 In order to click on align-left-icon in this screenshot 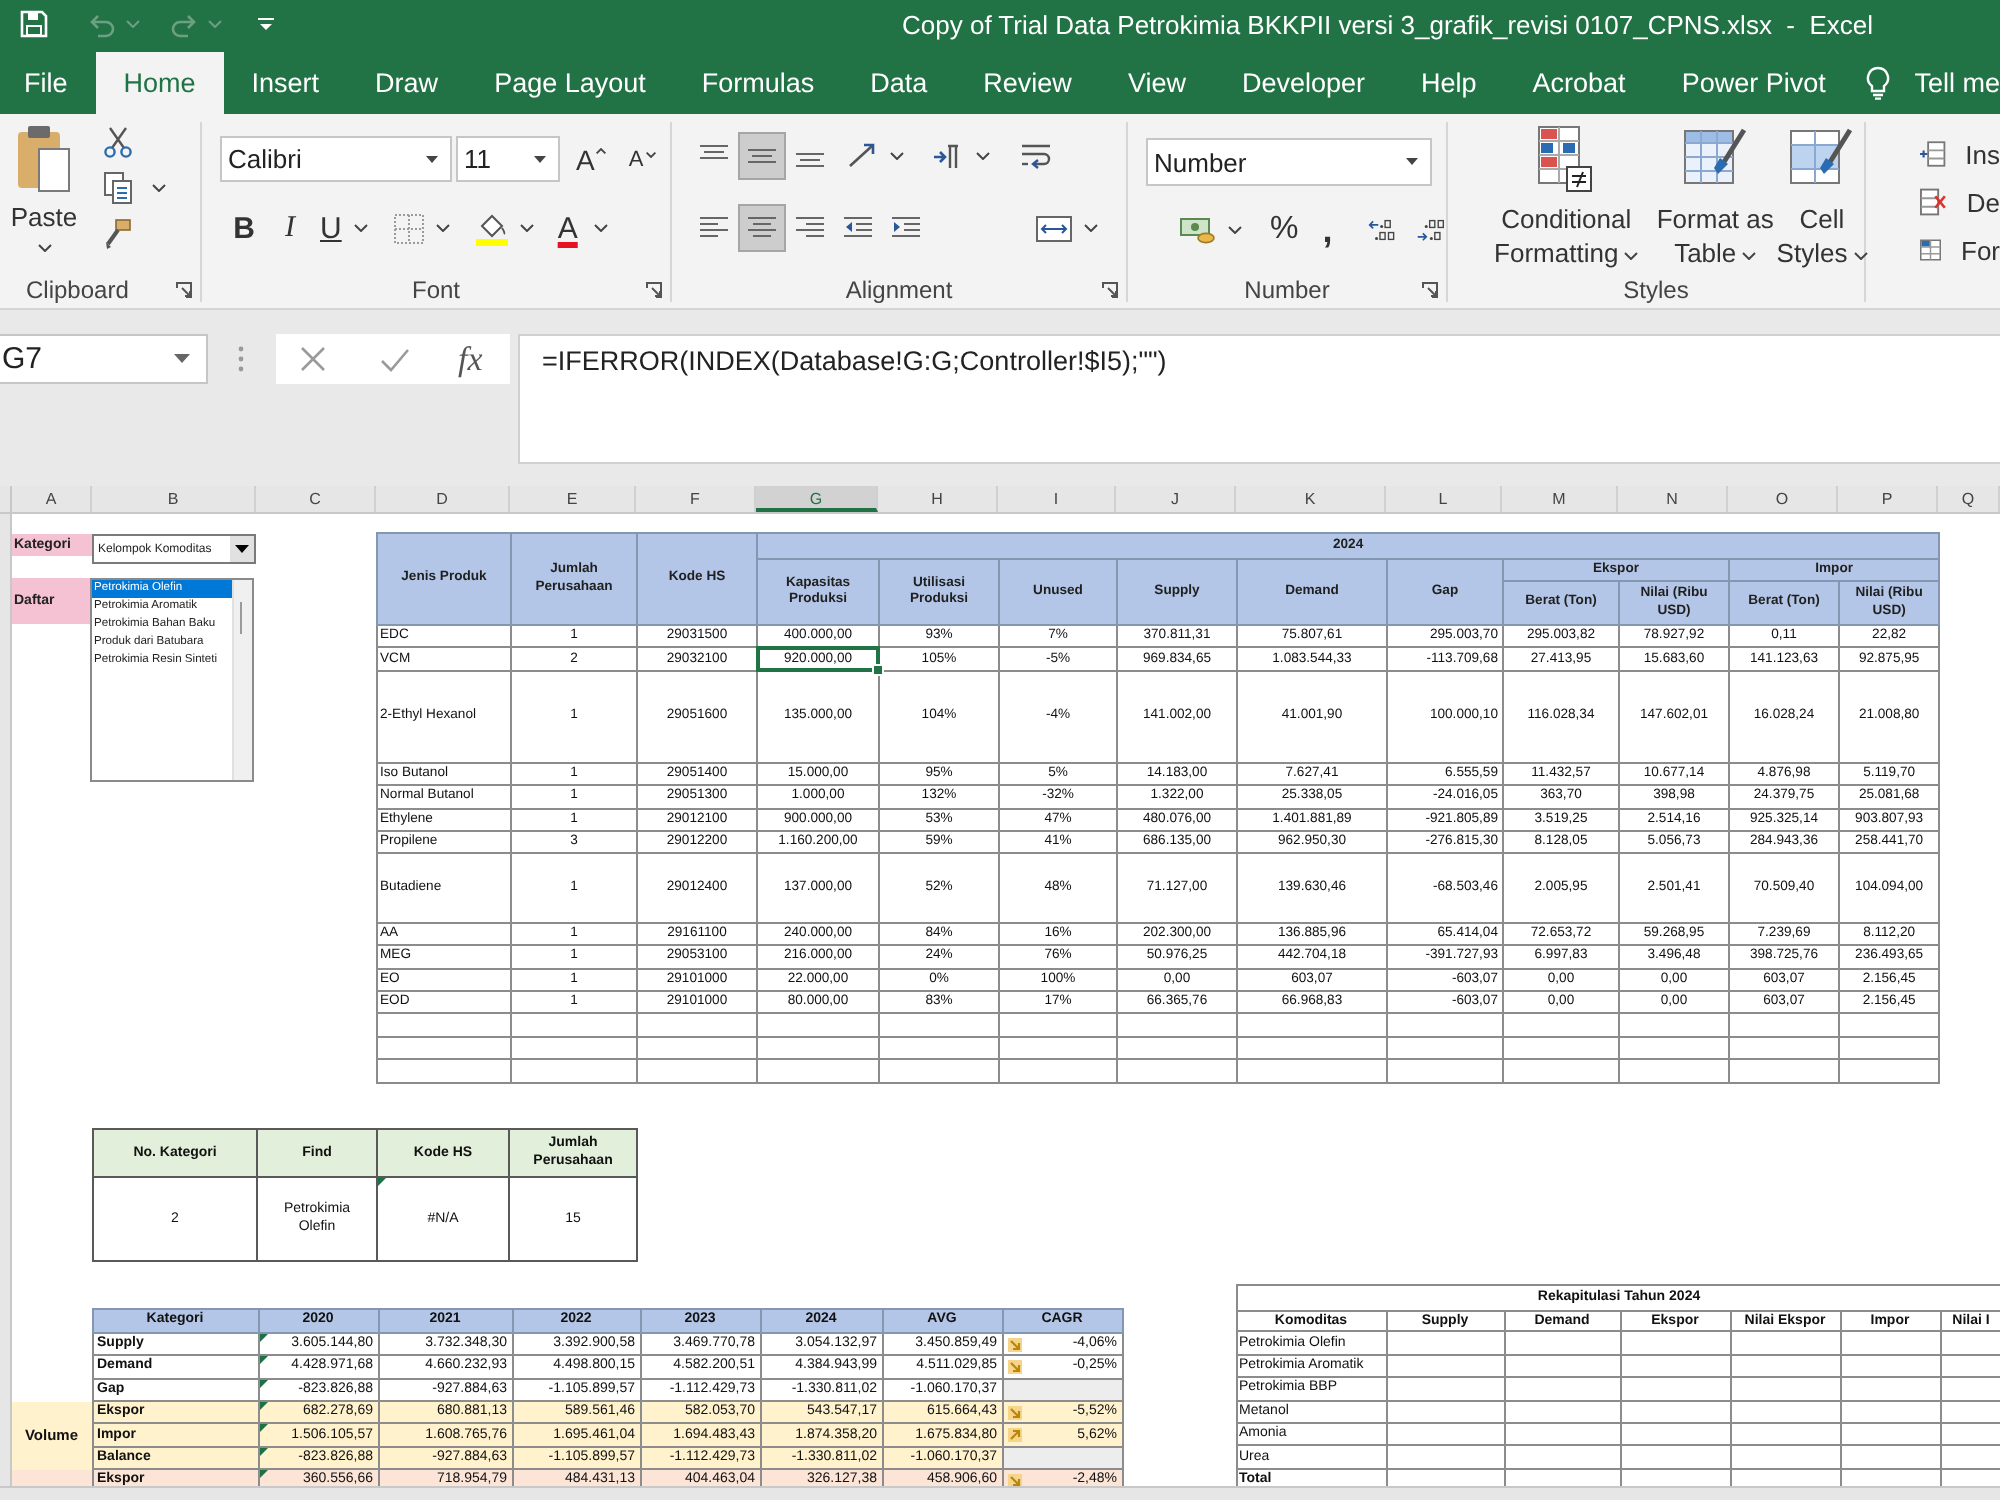, I will do `click(714, 228)`.